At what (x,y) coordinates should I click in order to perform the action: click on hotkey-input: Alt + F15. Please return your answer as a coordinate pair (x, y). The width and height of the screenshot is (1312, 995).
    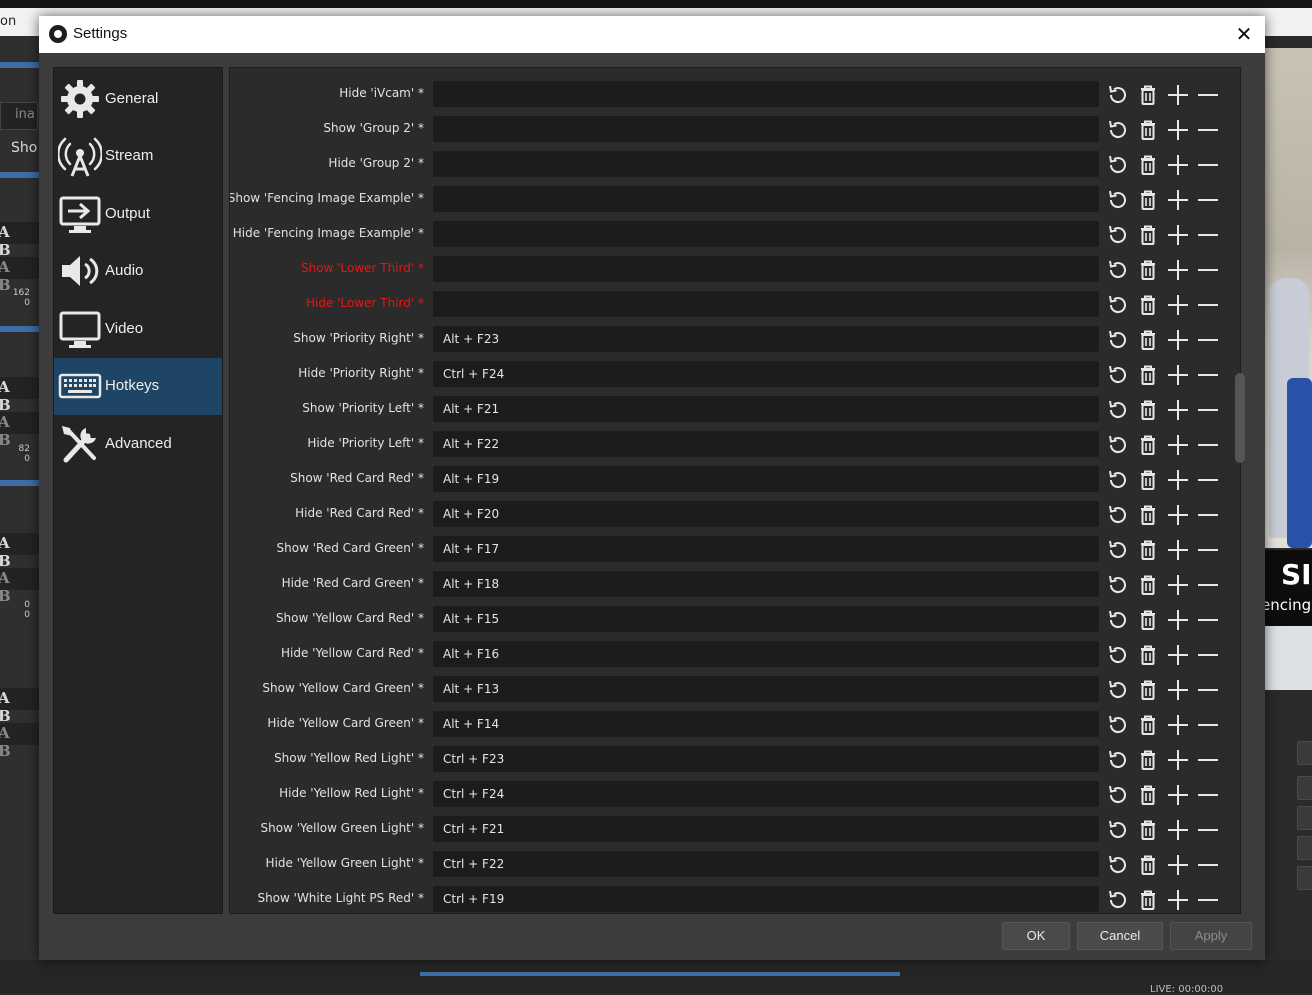
    Looking at the image, I should click on (766, 619).